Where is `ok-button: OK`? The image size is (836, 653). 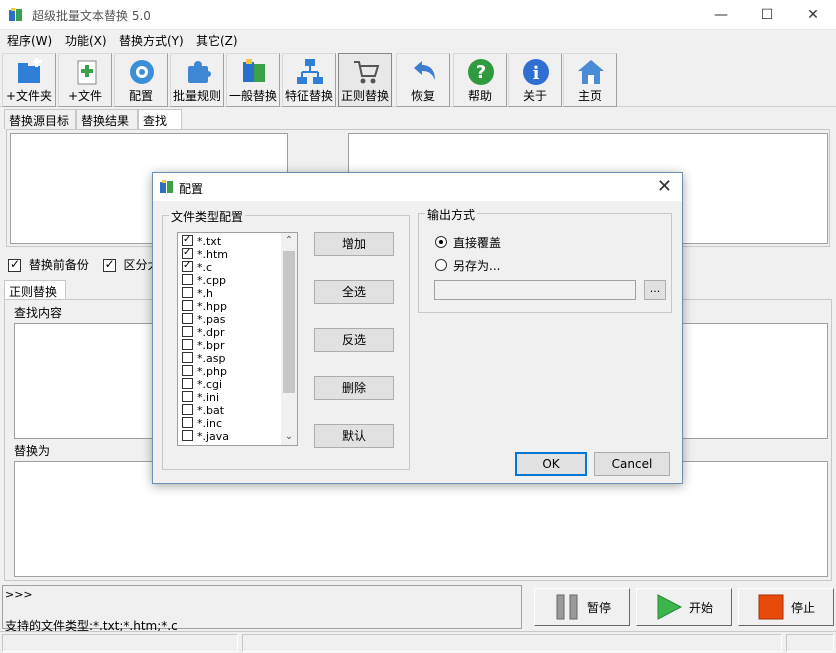 ok-button: OK is located at coordinates (551, 464).